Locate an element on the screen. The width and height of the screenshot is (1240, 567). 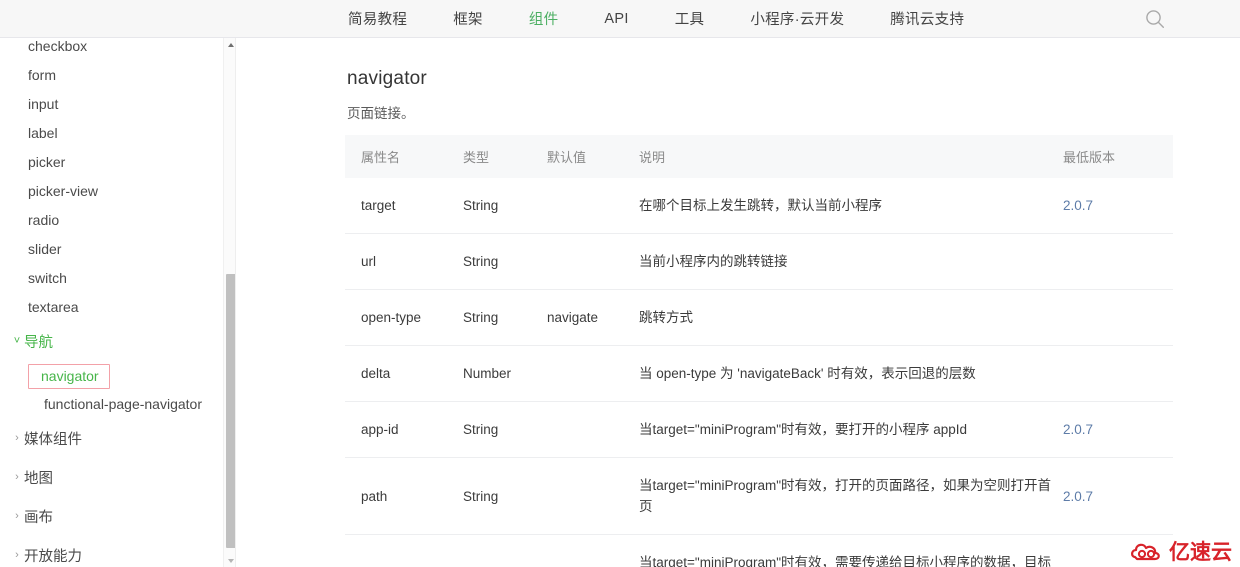
watermark-text: 亿速云 is located at coordinates (1200, 552).